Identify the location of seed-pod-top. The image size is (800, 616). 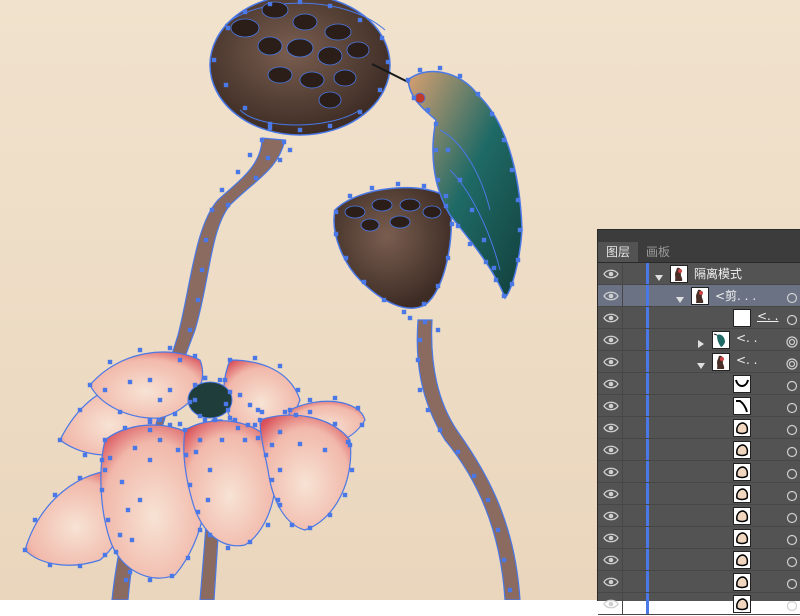
(300, 68).